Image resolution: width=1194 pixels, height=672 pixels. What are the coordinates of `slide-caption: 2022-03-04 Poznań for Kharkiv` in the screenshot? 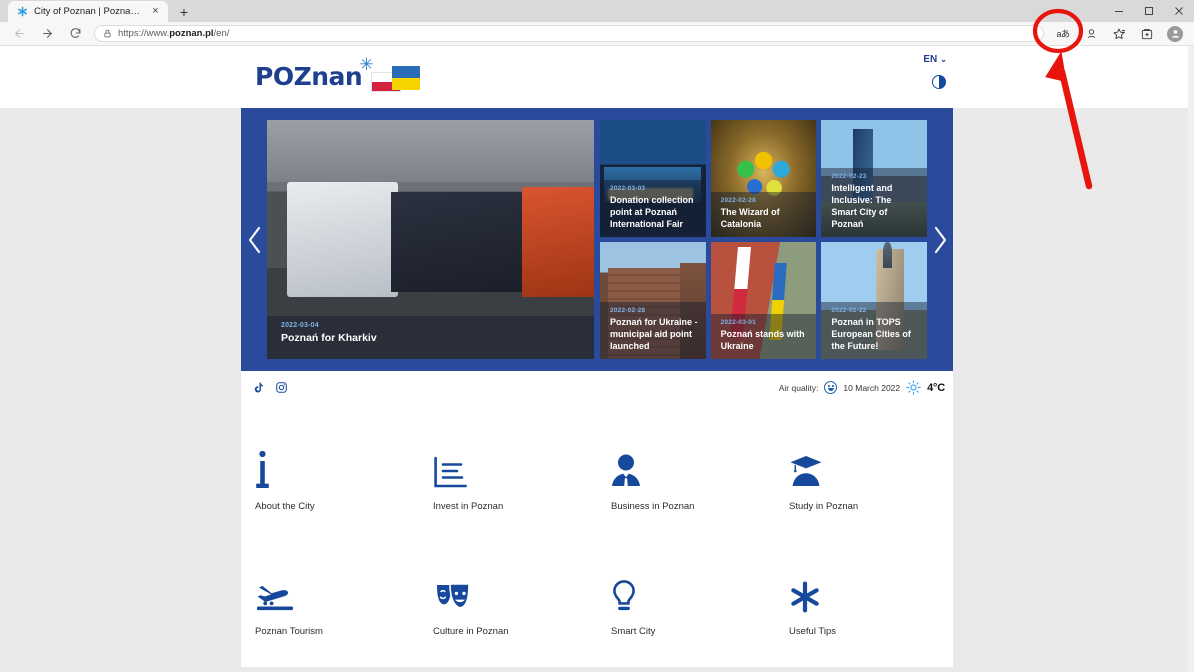 It's located at (430, 337).